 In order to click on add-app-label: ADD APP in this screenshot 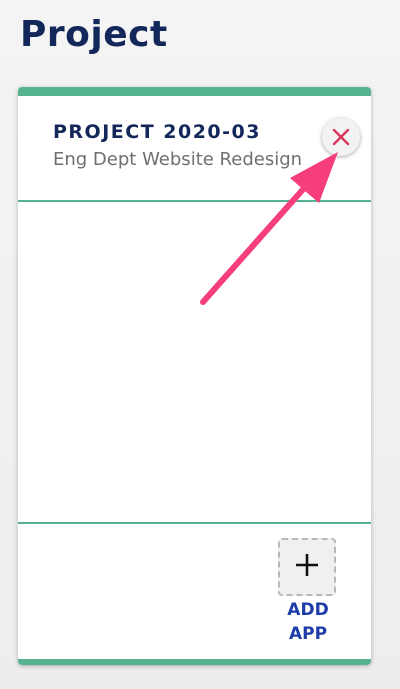, I will do `click(308, 622)`.